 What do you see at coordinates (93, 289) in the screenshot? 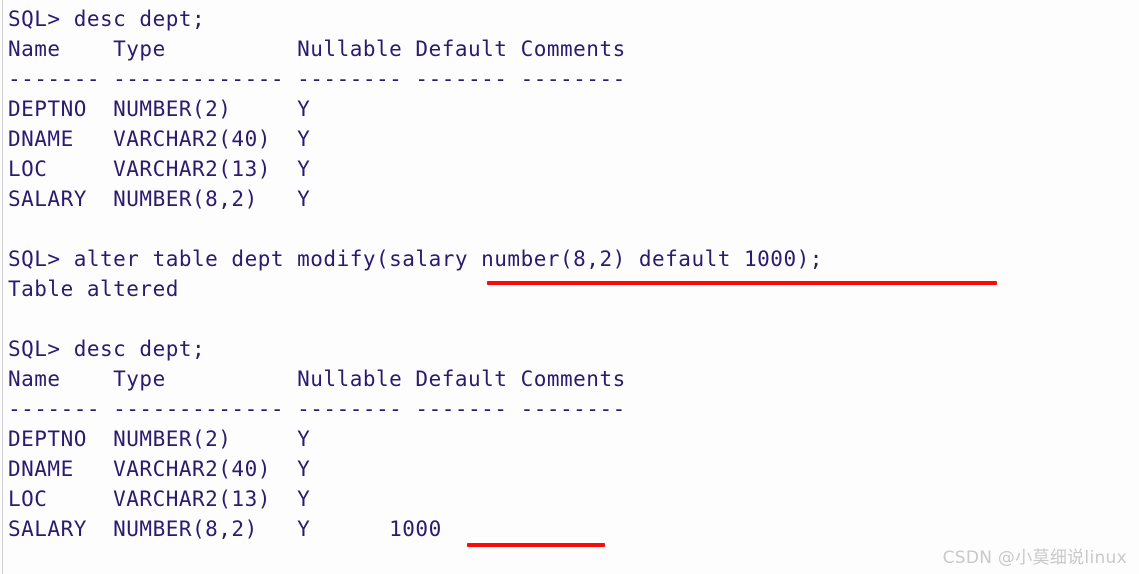
I see `terminal-line: Table altered` at bounding box center [93, 289].